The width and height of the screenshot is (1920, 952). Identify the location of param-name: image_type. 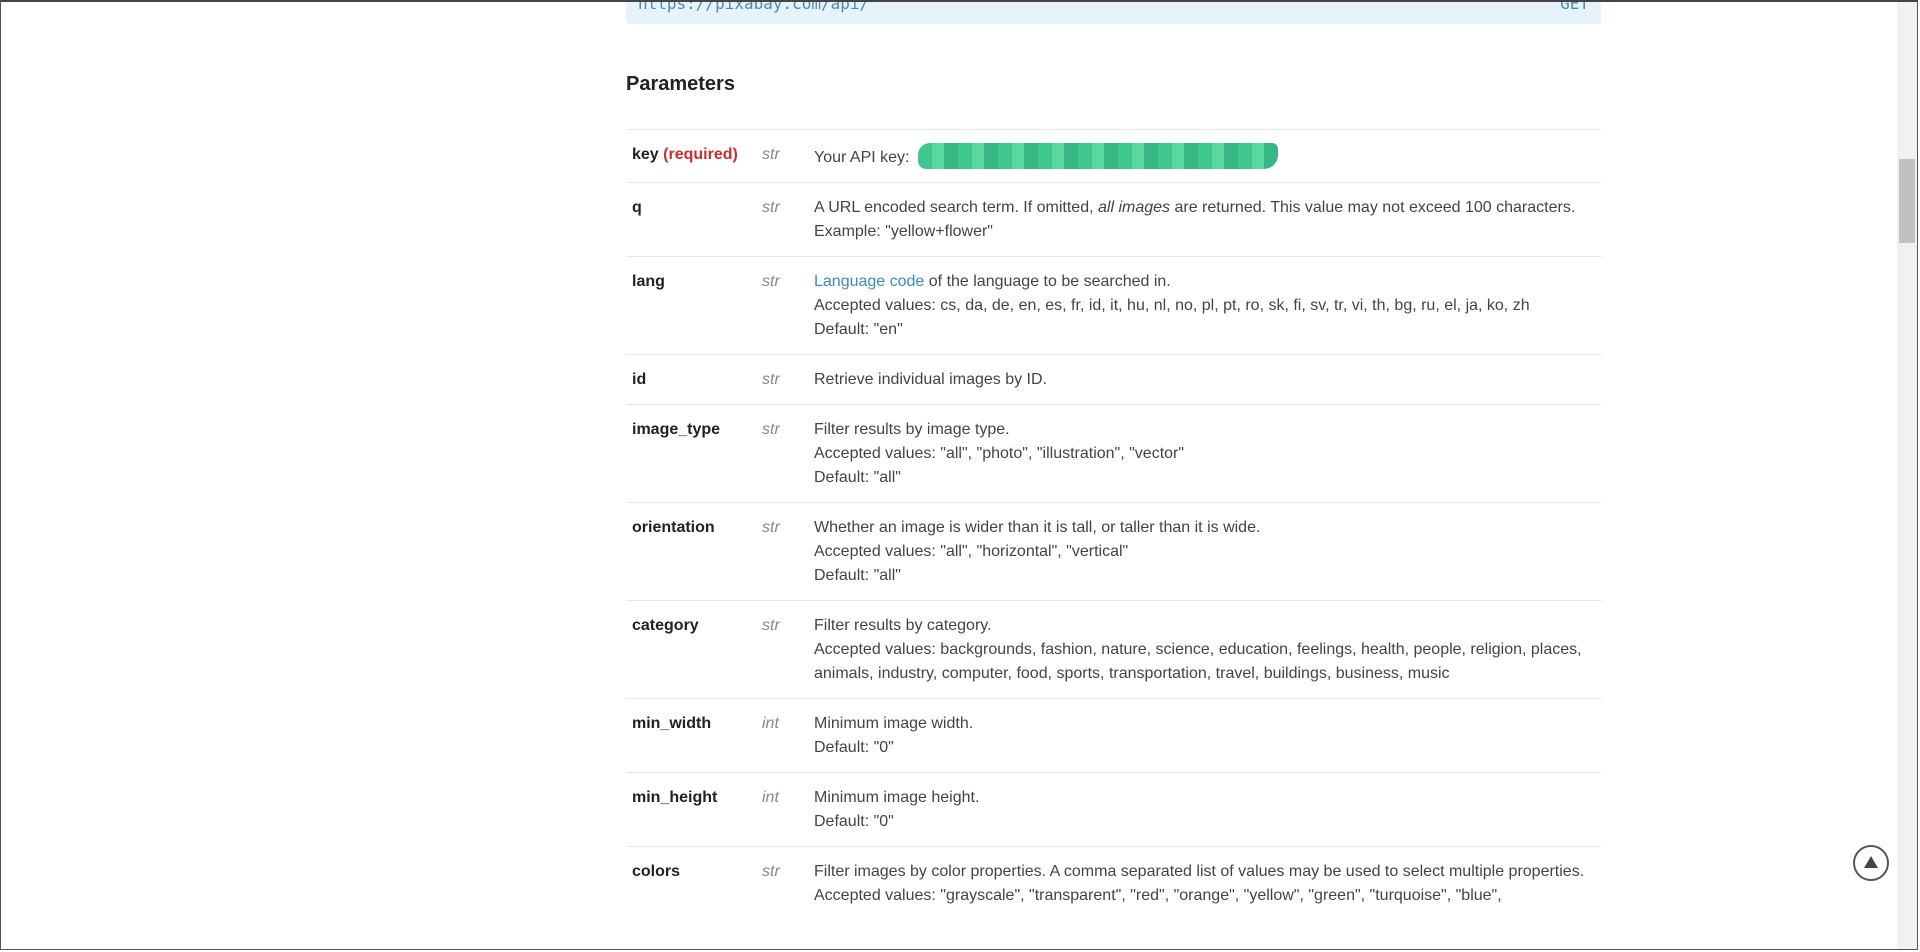
(676, 429).